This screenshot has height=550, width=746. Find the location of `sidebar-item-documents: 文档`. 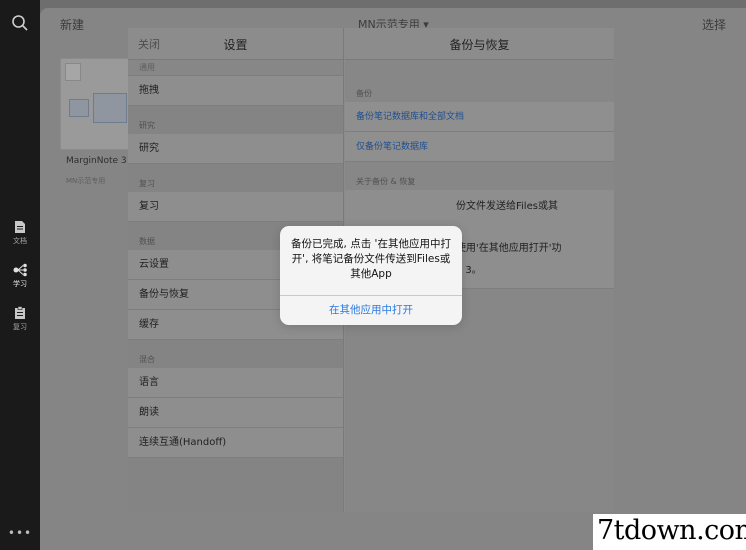

sidebar-item-documents: 文档 is located at coordinates (20, 233).